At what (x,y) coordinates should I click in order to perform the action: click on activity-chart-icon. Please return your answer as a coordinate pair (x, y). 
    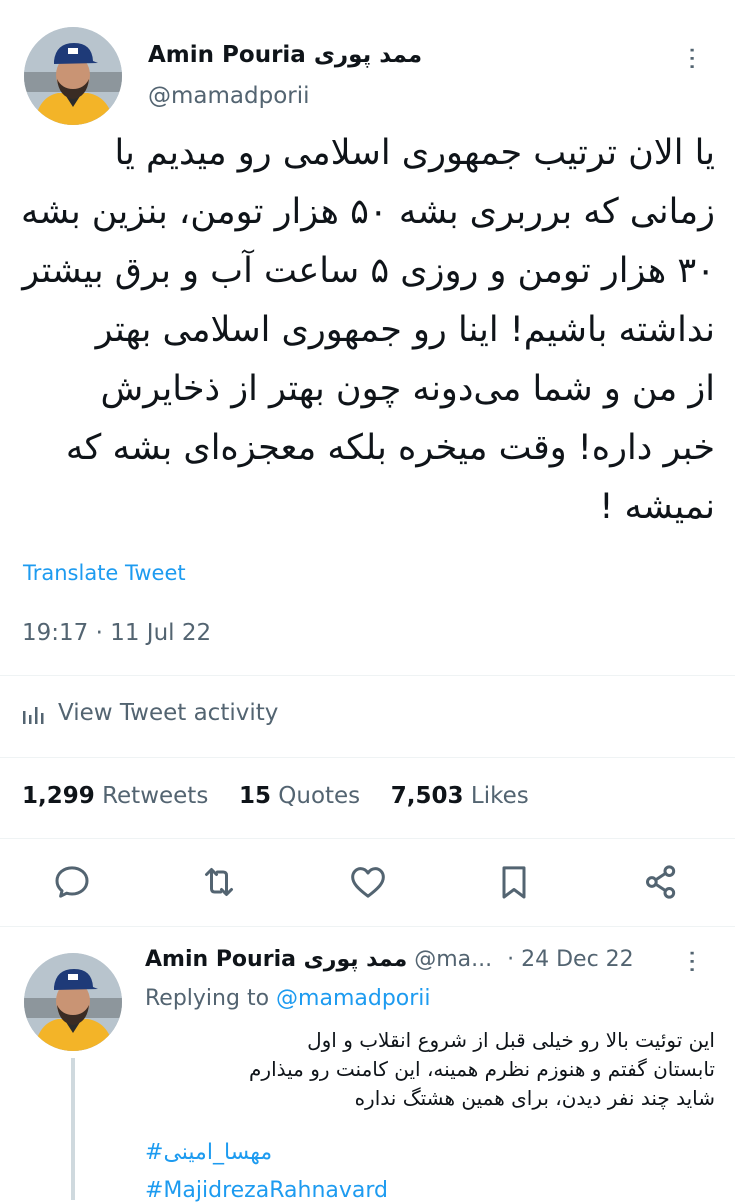
    Looking at the image, I should click on (33, 715).